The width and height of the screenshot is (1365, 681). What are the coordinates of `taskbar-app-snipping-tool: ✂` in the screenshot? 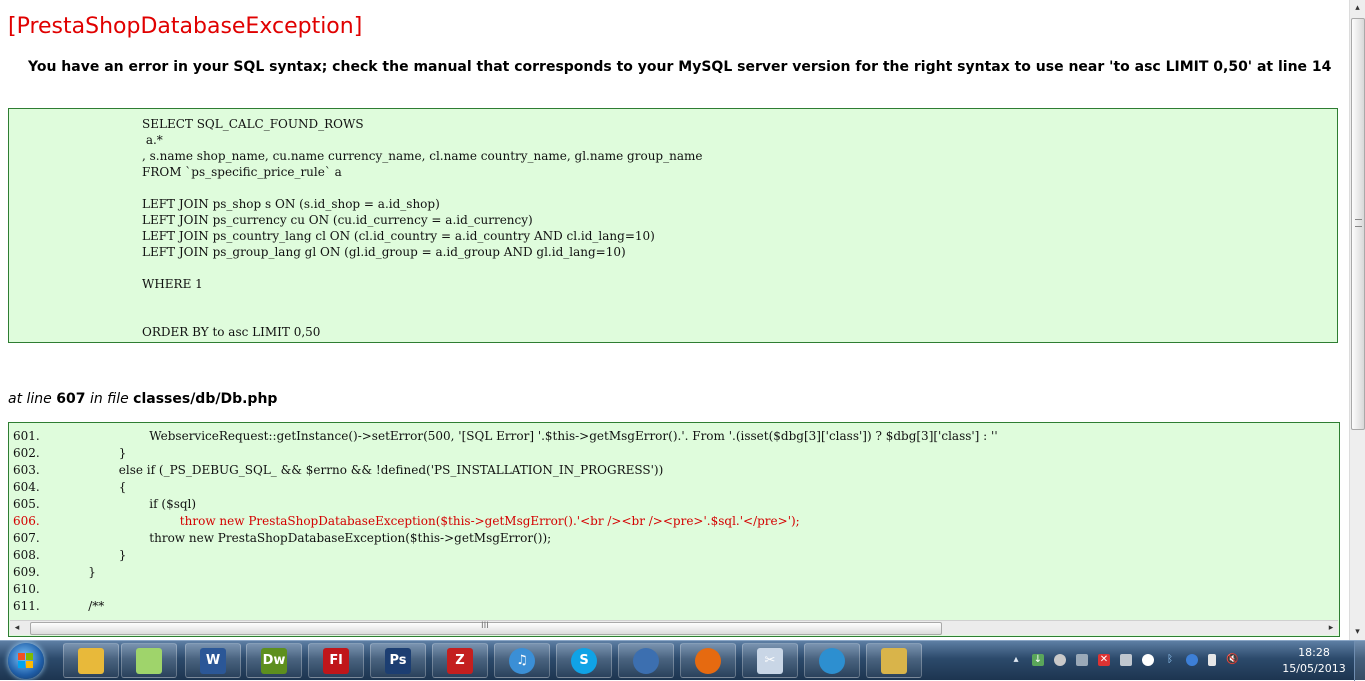 It's located at (770, 660).